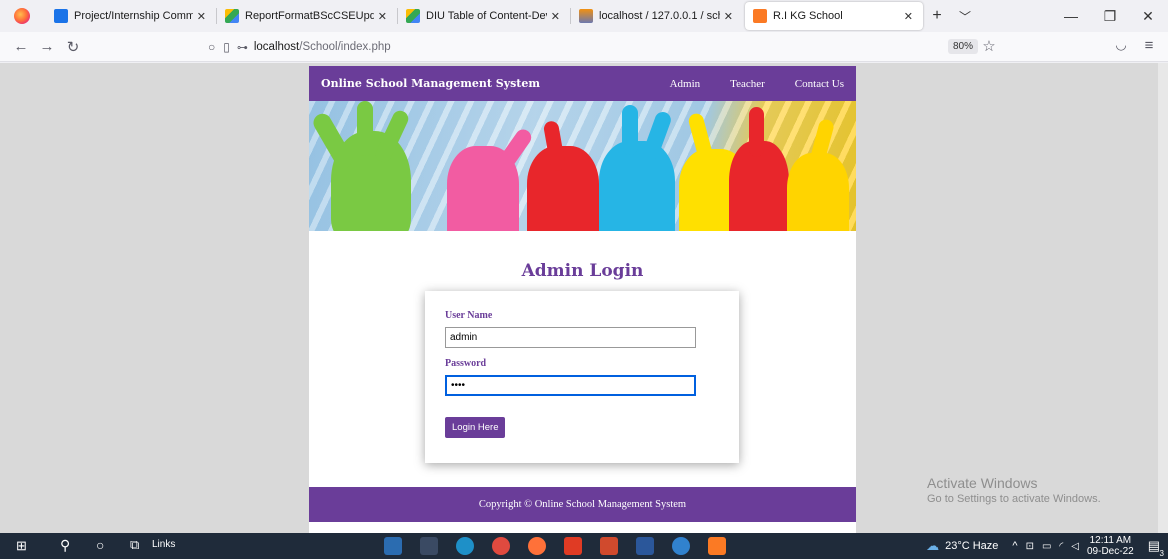 Image resolution: width=1168 pixels, height=559 pixels. What do you see at coordinates (1161, 553) in the screenshot?
I see `notification-badge: 3` at bounding box center [1161, 553].